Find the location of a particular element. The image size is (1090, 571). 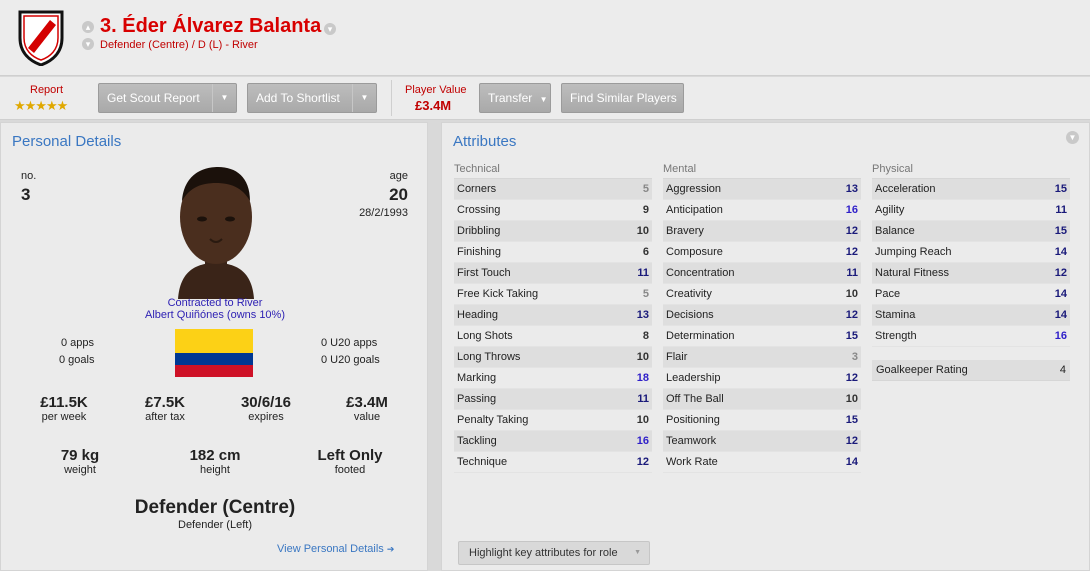

attribute-row: Concentration 11 is located at coordinates (762, 273).